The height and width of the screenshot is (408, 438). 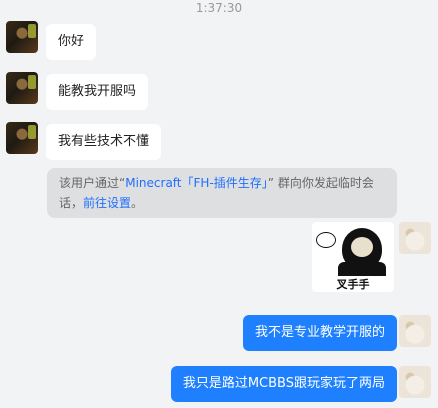 What do you see at coordinates (326, 240) in the screenshot?
I see `sticker-smoke-icon` at bounding box center [326, 240].